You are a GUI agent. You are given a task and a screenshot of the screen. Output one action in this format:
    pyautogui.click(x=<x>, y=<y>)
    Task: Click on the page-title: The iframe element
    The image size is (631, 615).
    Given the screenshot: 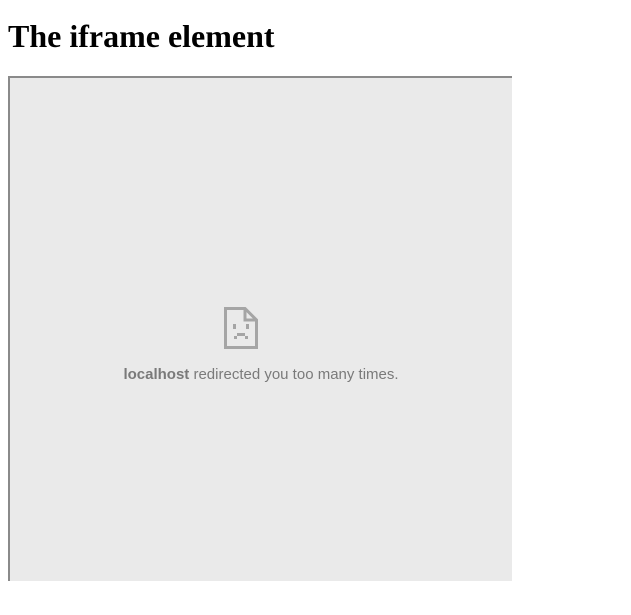 What is the action you would take?
    pyautogui.click(x=141, y=36)
    